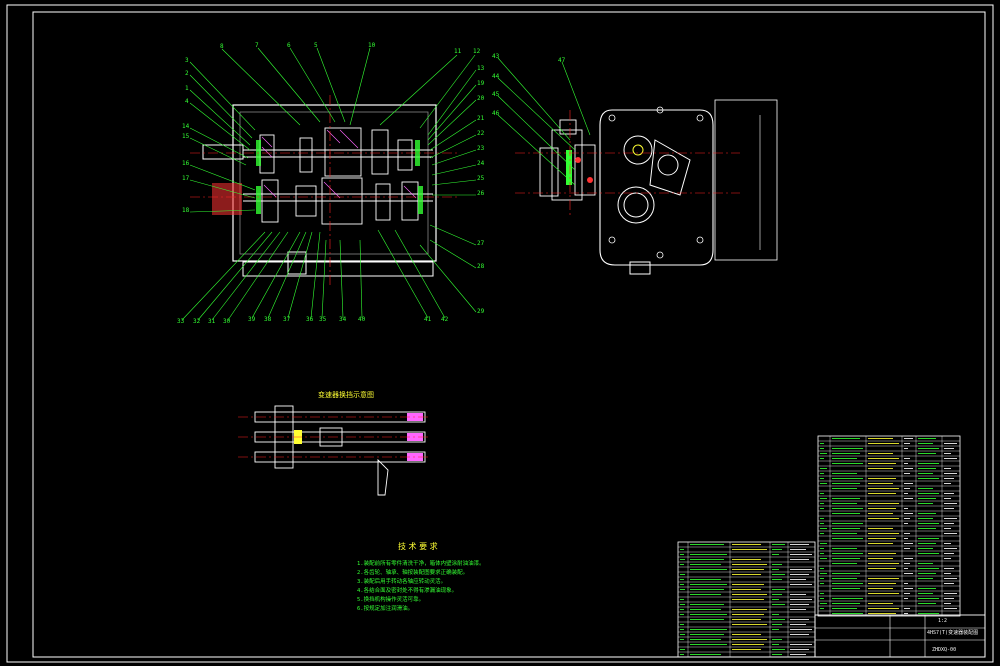 This screenshot has height=666, width=1000. I want to click on label-right-6: 23, so click(481, 148).